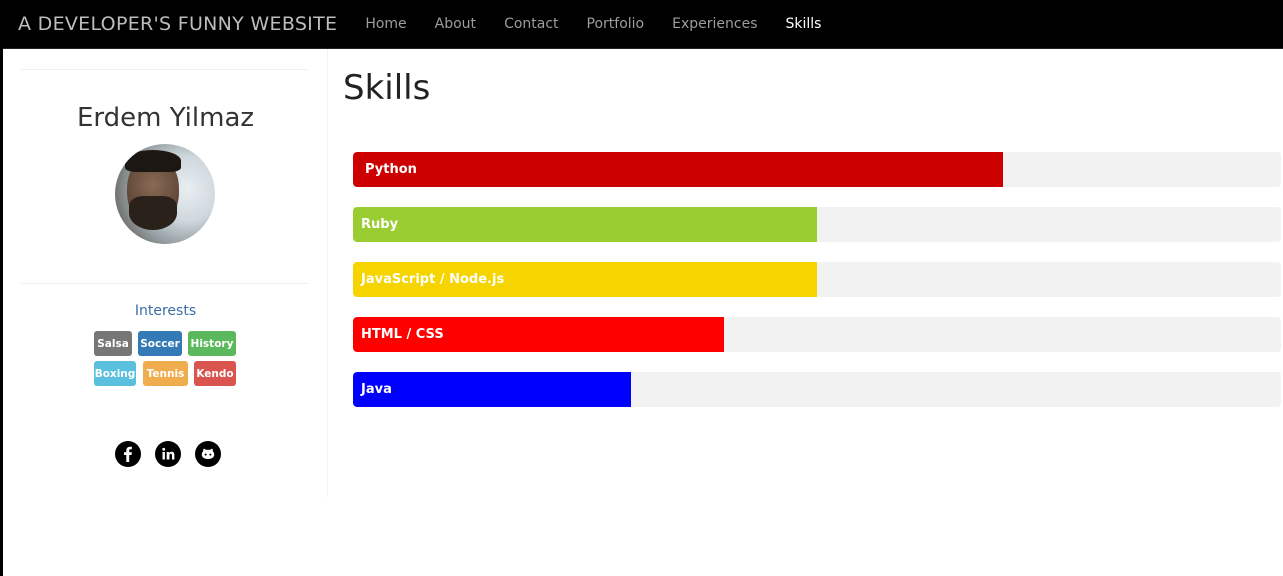 This screenshot has width=1283, height=576. Describe the element at coordinates (380, 224) in the screenshot. I see `skill-label: Ruby` at that location.